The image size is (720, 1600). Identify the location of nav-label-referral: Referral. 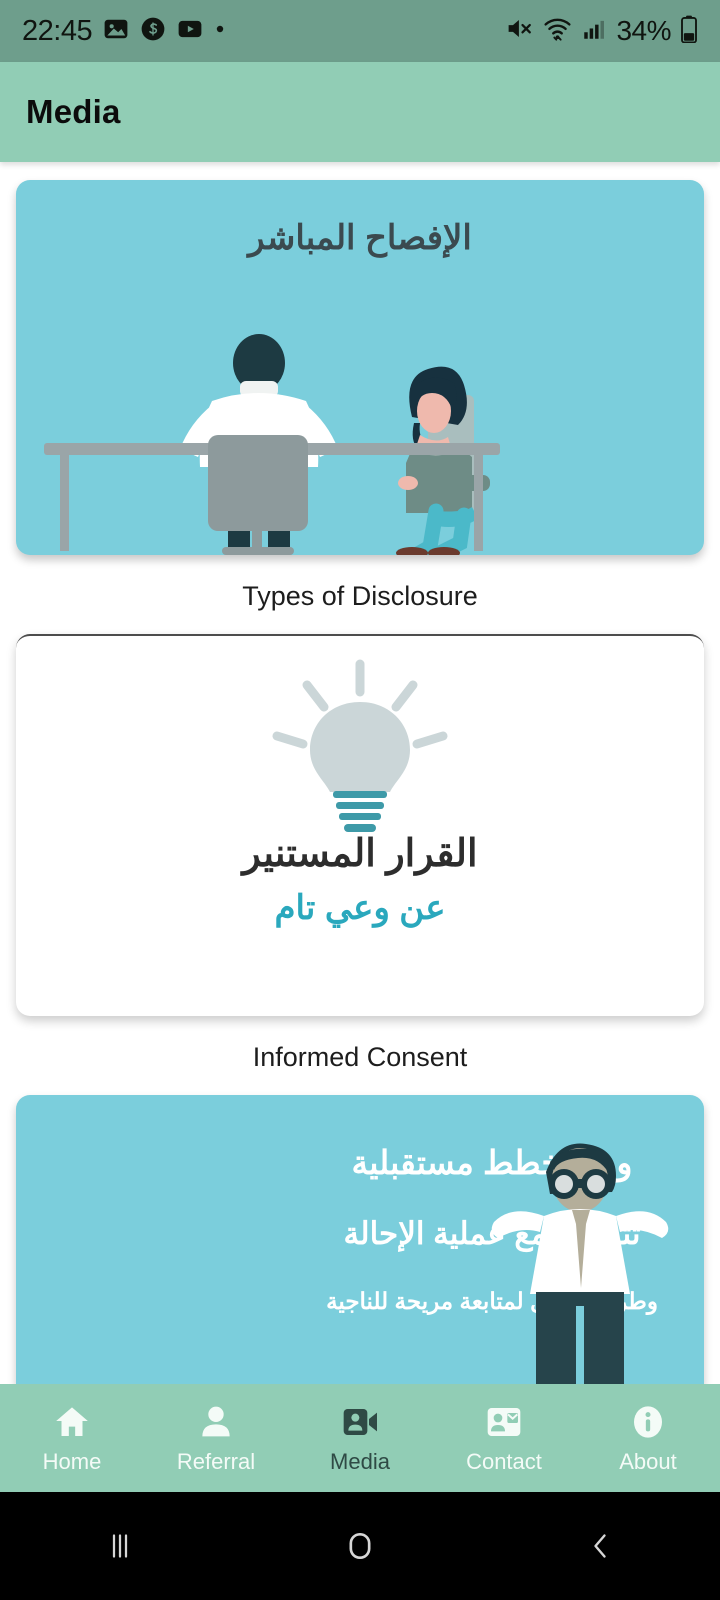
(216, 1461).